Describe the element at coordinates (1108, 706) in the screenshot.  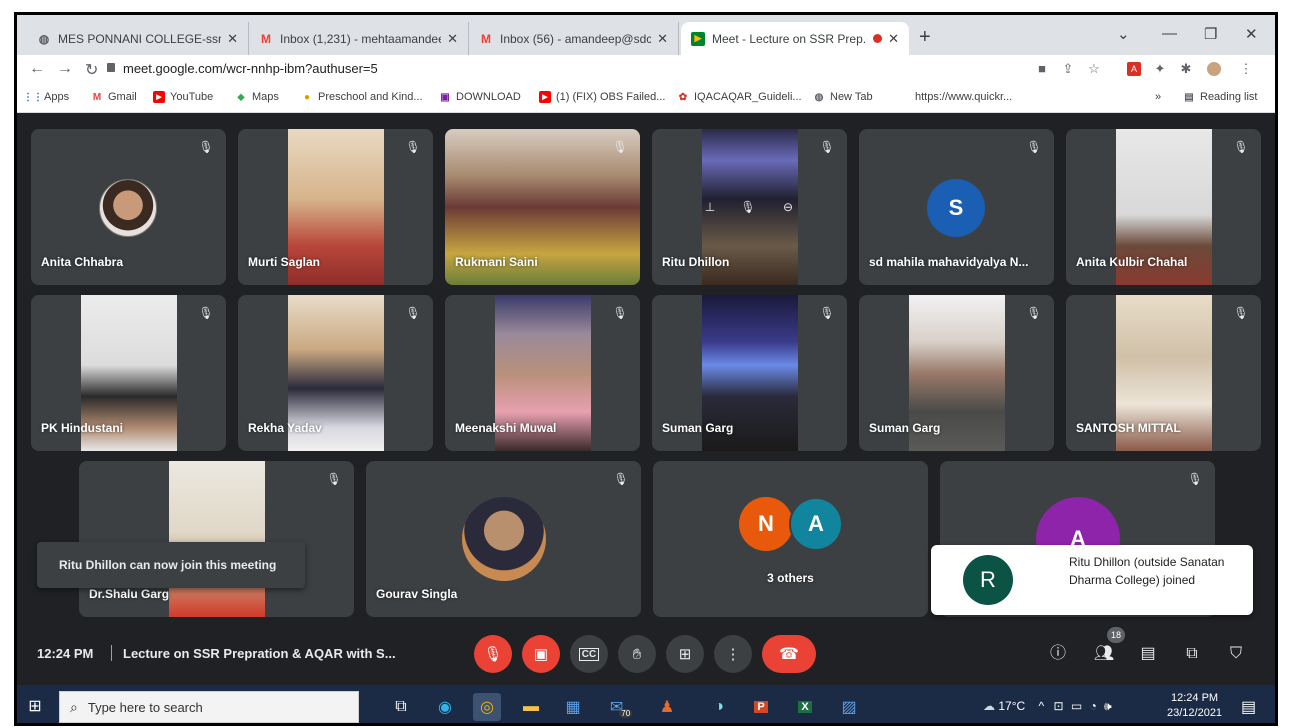
I see `volume-icon: 🕪︎` at that location.